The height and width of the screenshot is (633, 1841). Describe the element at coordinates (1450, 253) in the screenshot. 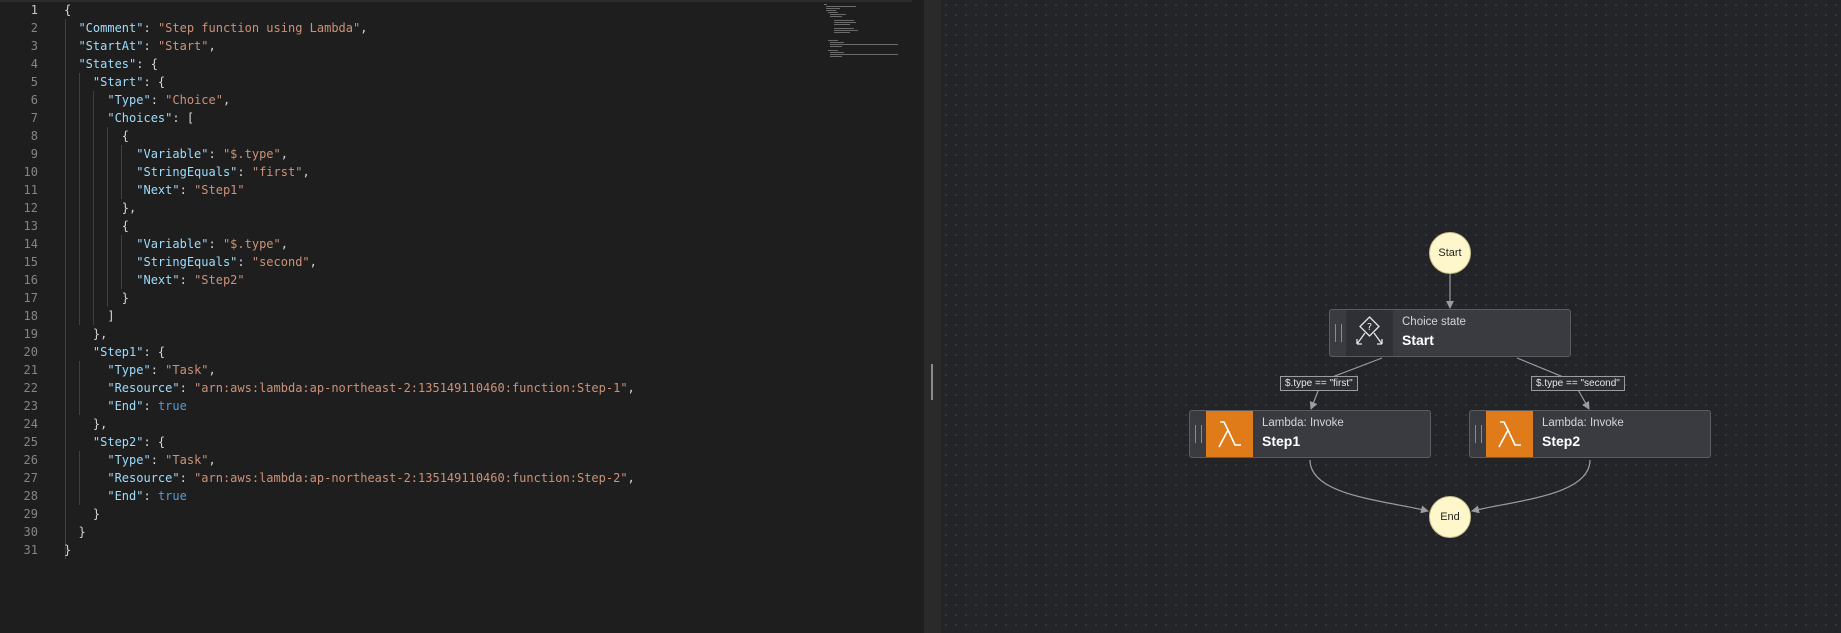

I see `start-terminal: Start` at that location.